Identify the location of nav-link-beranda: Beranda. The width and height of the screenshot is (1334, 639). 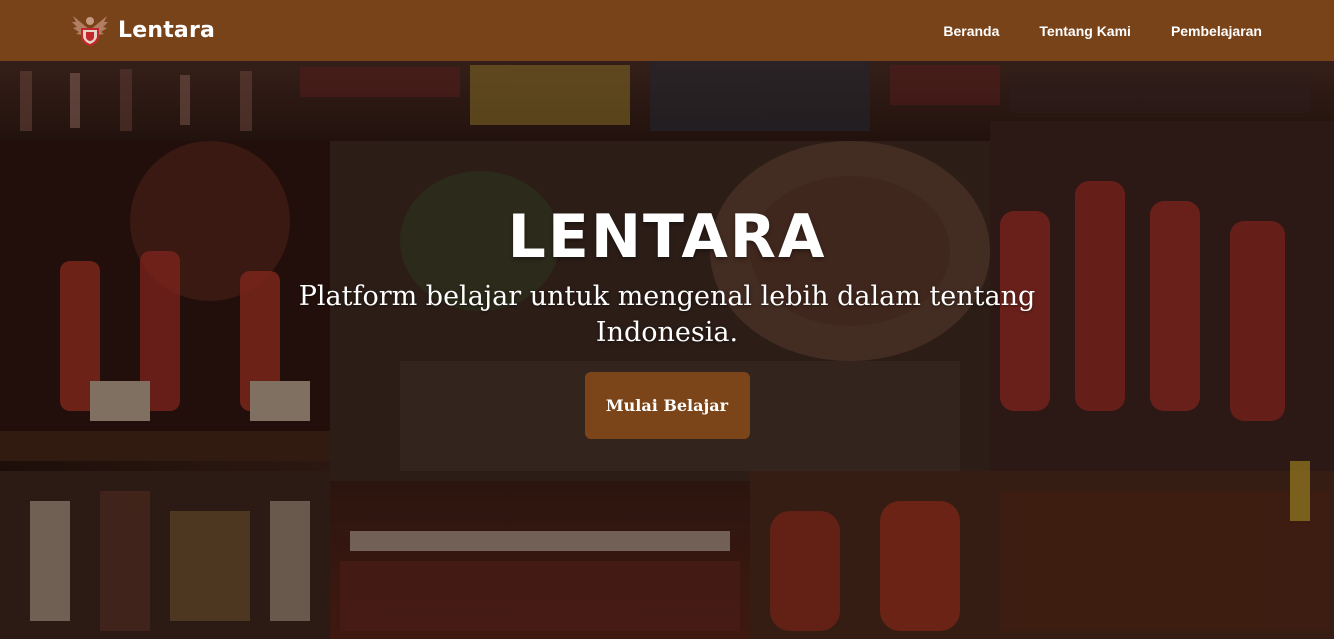
(971, 31).